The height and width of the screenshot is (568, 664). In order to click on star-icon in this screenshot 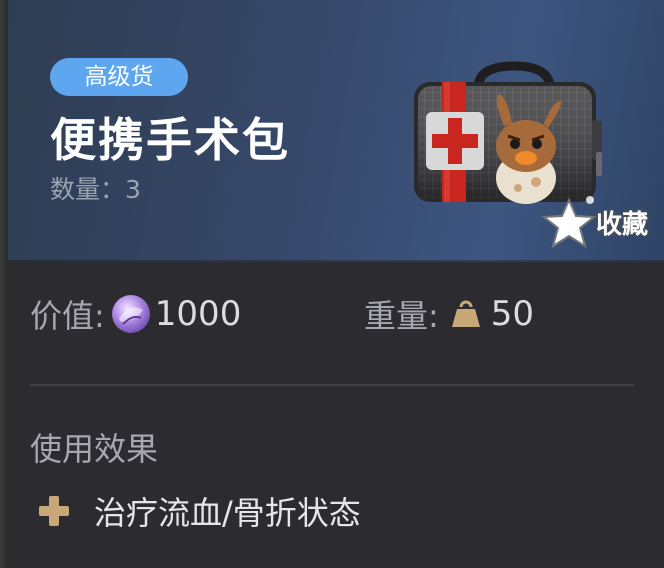, I will do `click(569, 222)`.